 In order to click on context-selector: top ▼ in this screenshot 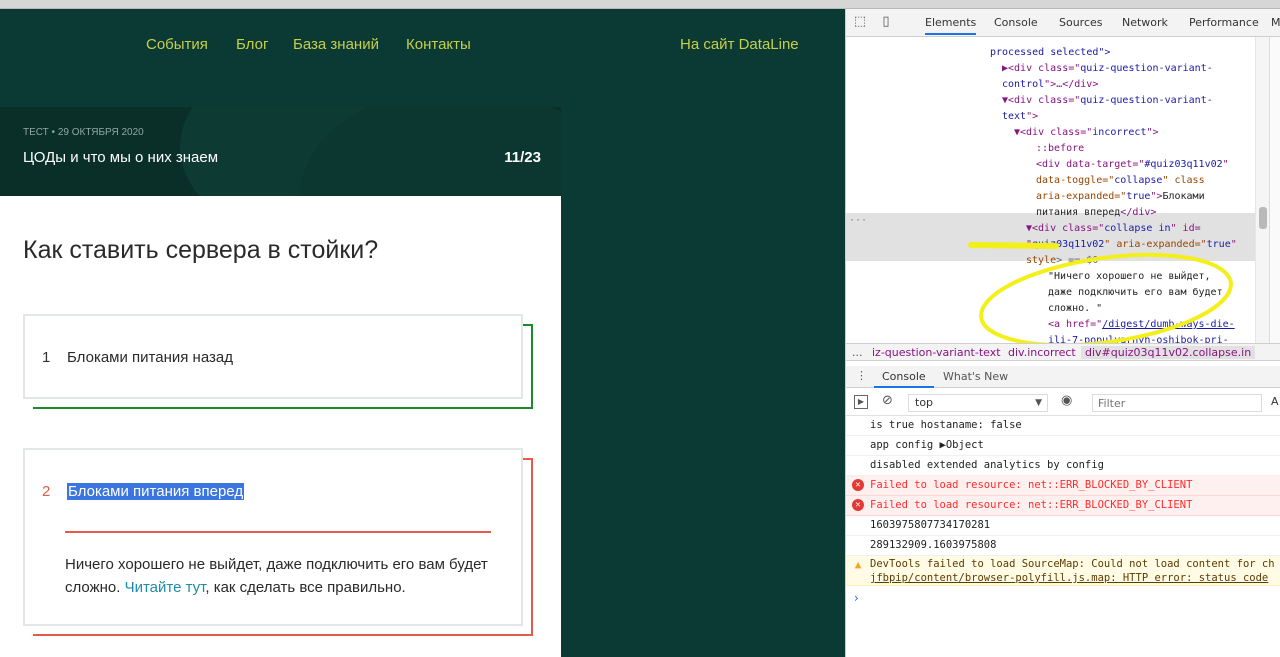, I will do `click(978, 403)`.